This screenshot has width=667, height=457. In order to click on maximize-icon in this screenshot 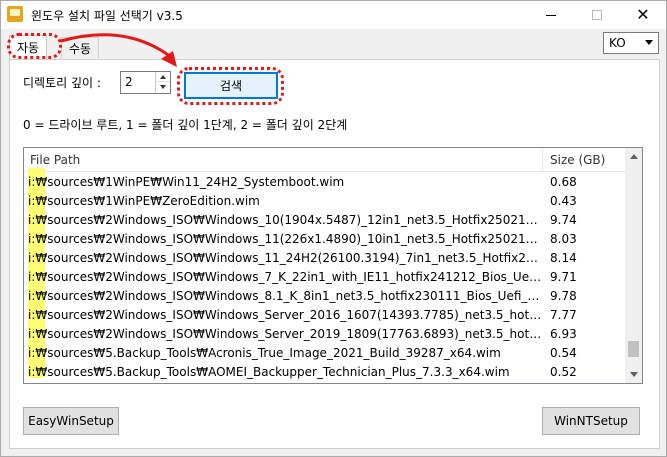, I will do `click(597, 15)`.